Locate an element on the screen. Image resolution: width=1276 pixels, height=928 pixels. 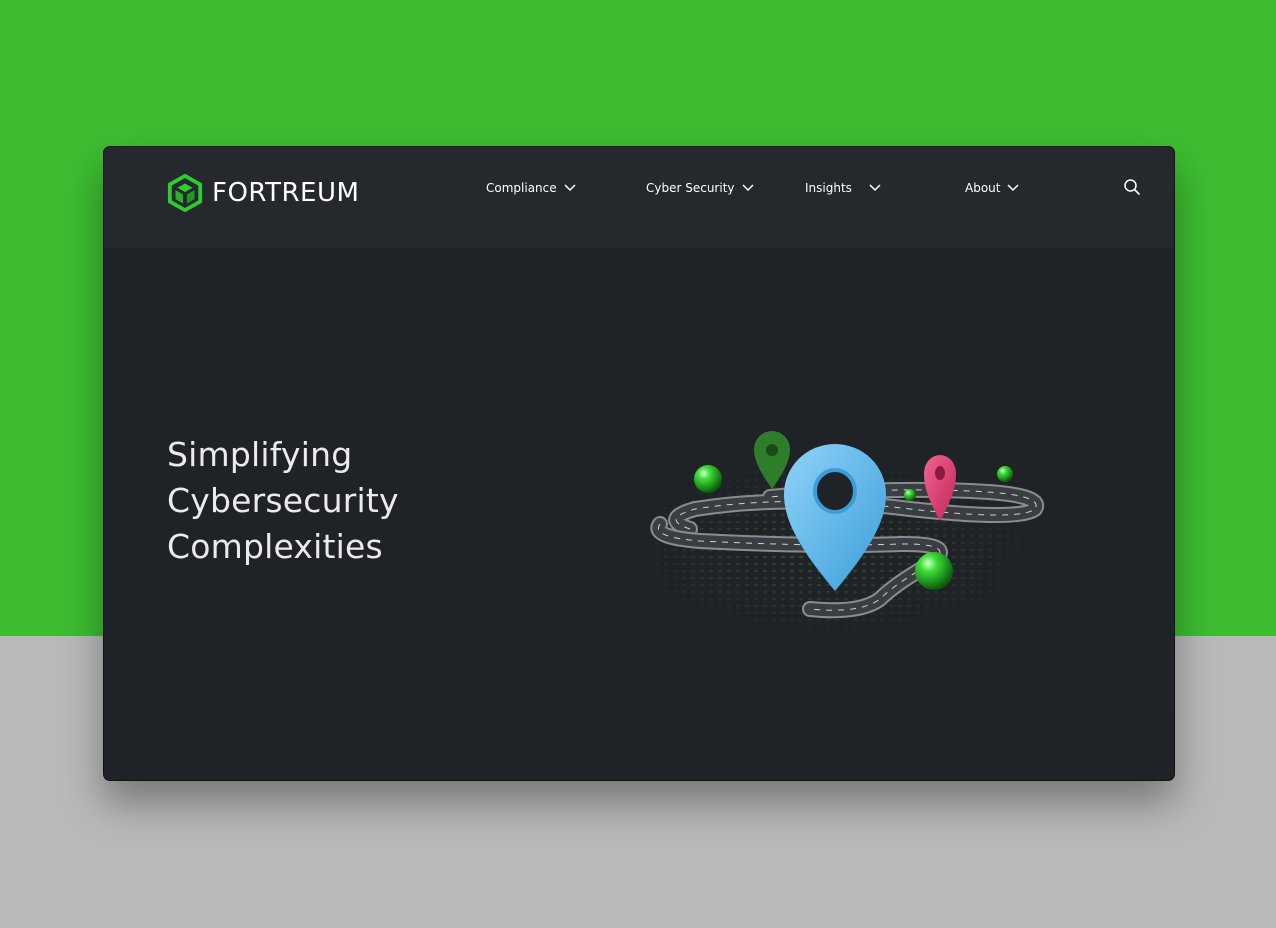
hero-title: Simplifying Cybersecurity Complexities is located at coordinates (327, 501).